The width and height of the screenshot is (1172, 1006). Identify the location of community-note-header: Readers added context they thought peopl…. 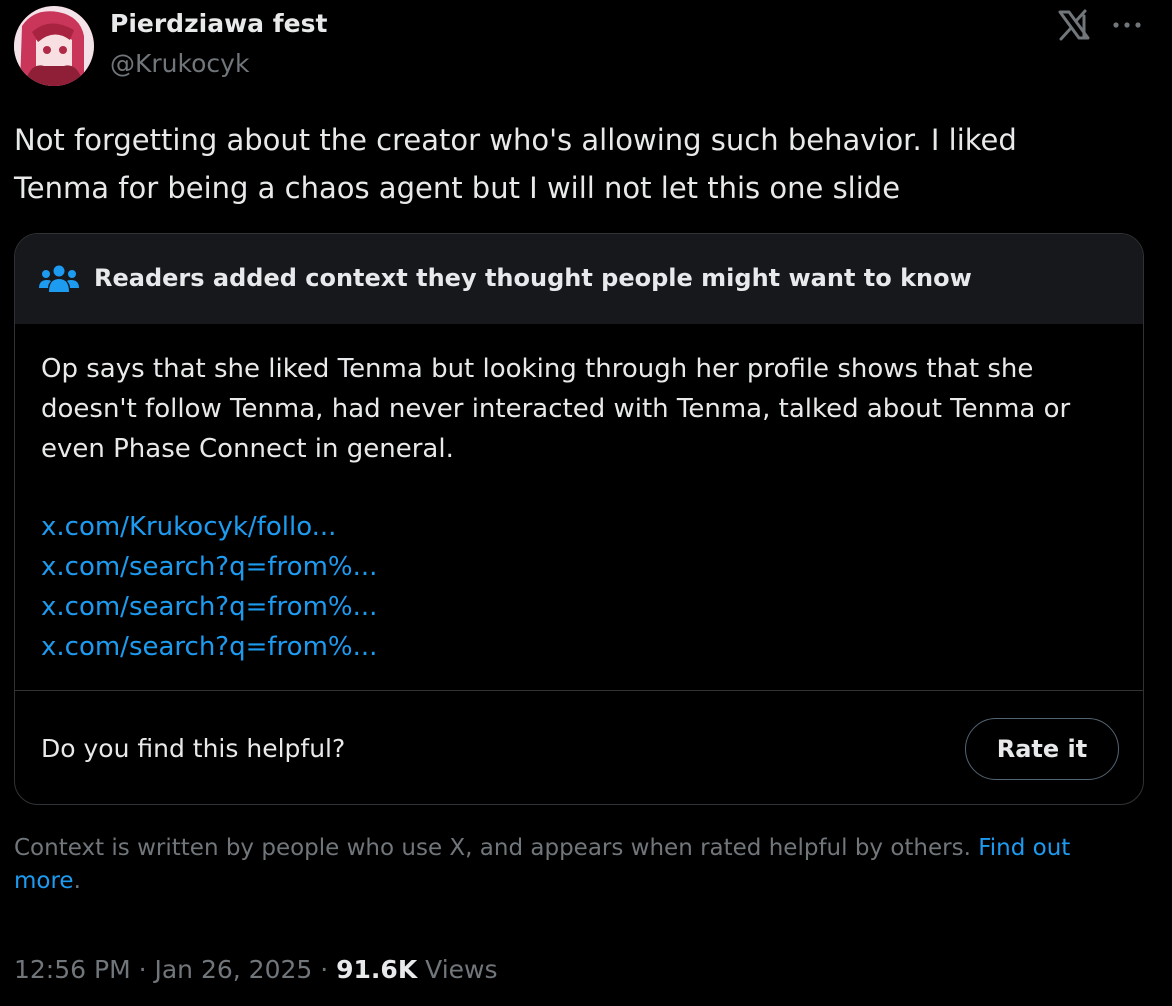
(579, 279).